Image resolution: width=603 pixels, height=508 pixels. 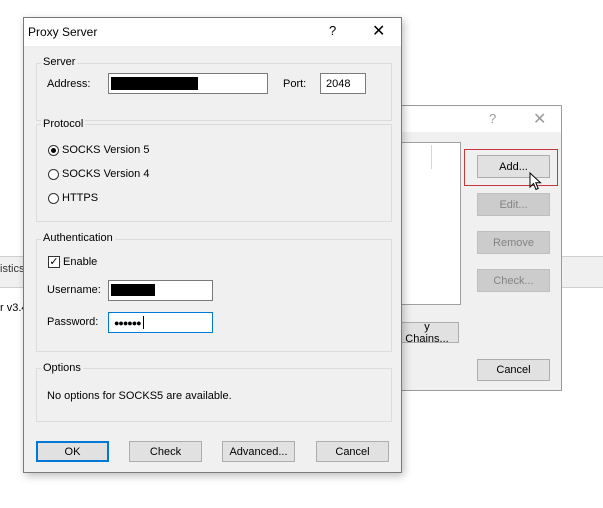 What do you see at coordinates (78, 238) in the screenshot?
I see `authentication-group-label: Authentication` at bounding box center [78, 238].